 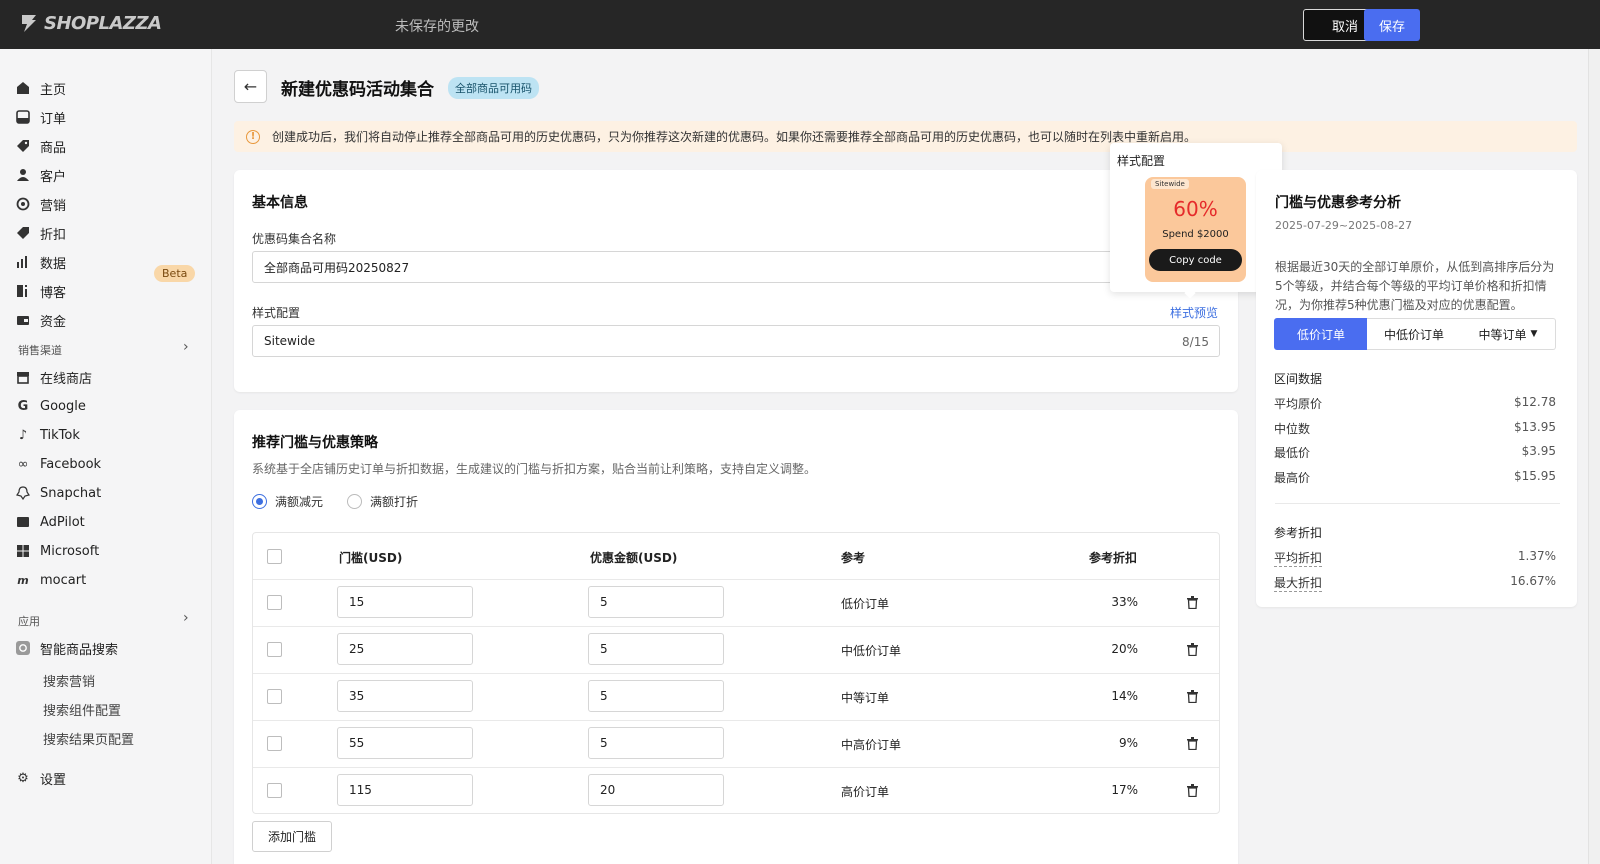 What do you see at coordinates (292, 836) in the screenshot?
I see `add-threshold-button: 添加门槛` at bounding box center [292, 836].